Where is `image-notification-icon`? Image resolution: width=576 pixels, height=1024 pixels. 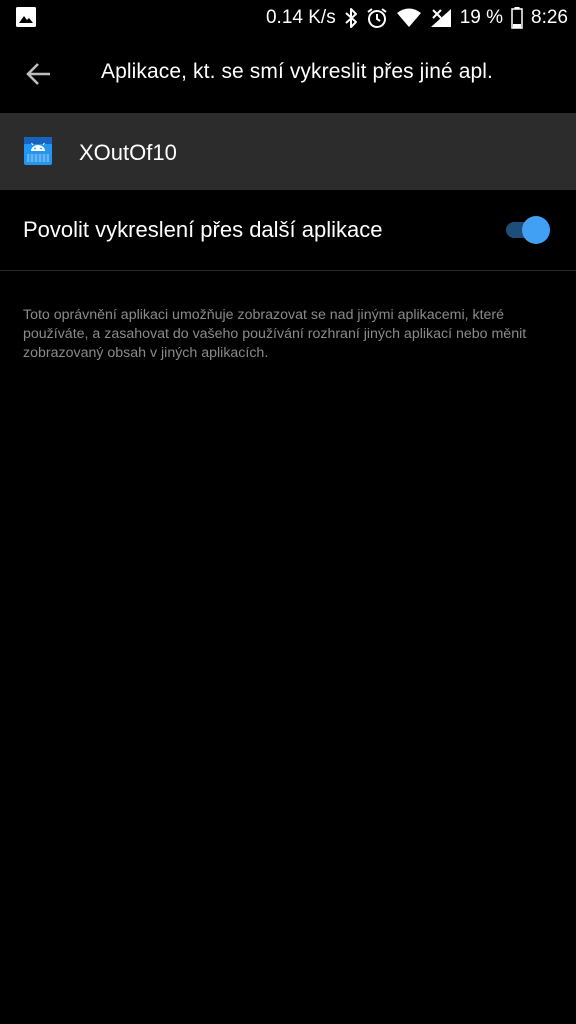
image-notification-icon is located at coordinates (26, 17).